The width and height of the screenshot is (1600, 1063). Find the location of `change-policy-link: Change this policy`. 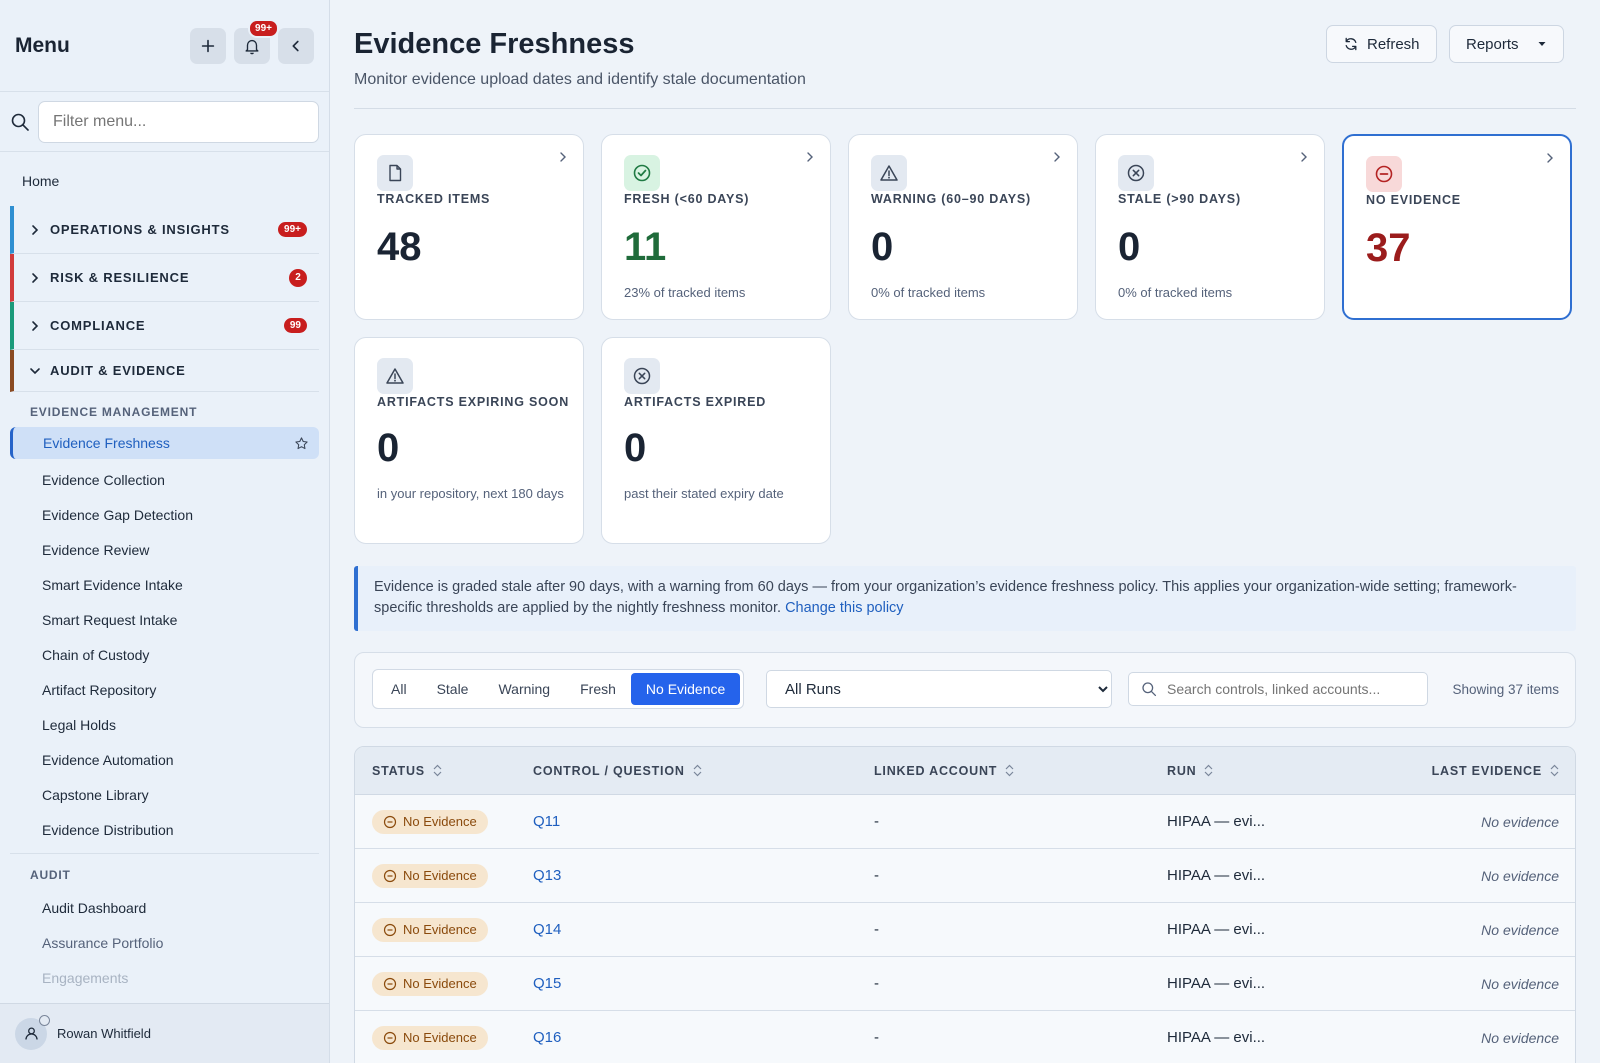

change-policy-link: Change this policy is located at coordinates (844, 608).